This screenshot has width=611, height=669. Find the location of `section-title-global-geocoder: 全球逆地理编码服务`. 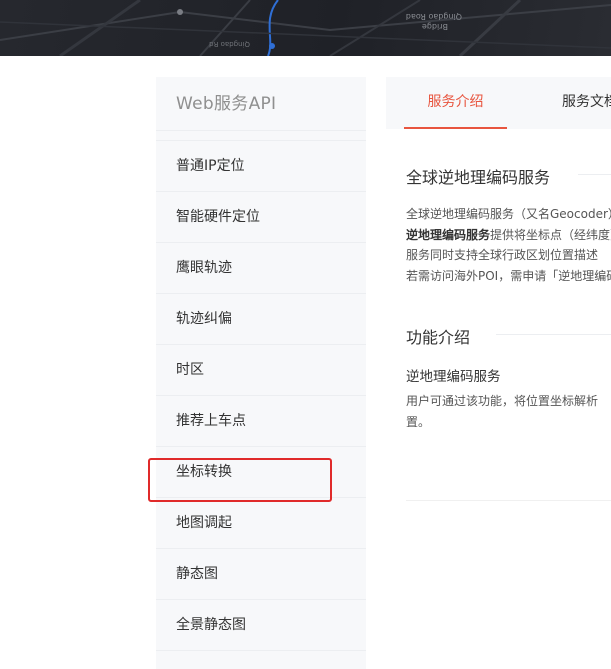

section-title-global-geocoder: 全球逆地理编码服务 is located at coordinates (478, 177).